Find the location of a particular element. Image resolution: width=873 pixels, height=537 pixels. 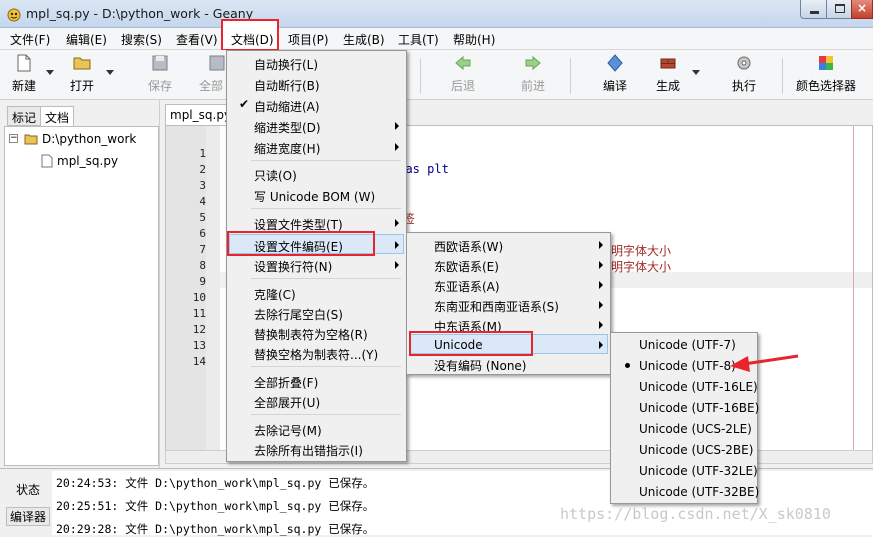

compile-button: 编译 is located at coordinates (615, 74).